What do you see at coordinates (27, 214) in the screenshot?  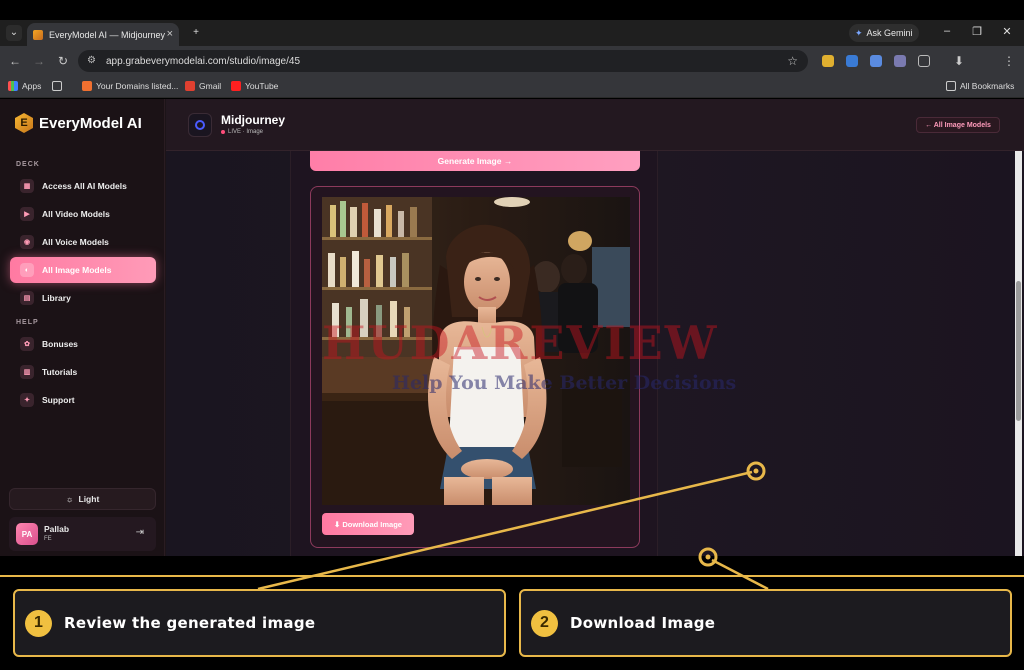 I see `play-icon: ▶` at bounding box center [27, 214].